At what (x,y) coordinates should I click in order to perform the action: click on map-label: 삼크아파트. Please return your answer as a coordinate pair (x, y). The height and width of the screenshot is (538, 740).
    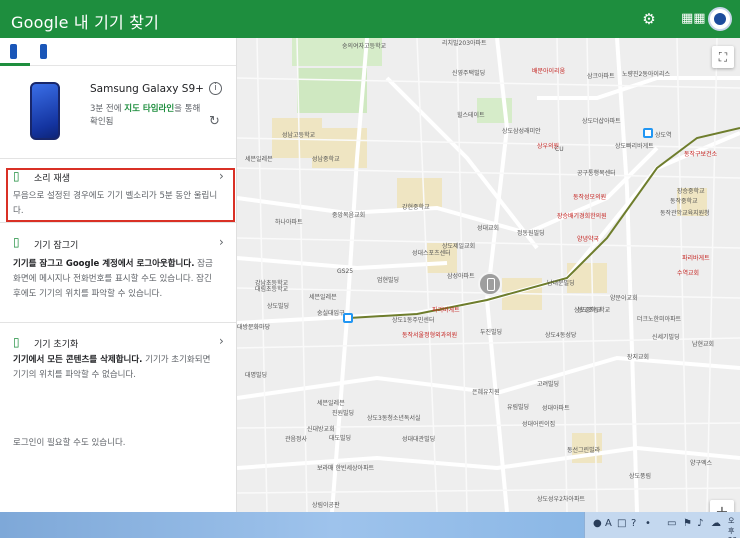
    Looking at the image, I should click on (601, 76).